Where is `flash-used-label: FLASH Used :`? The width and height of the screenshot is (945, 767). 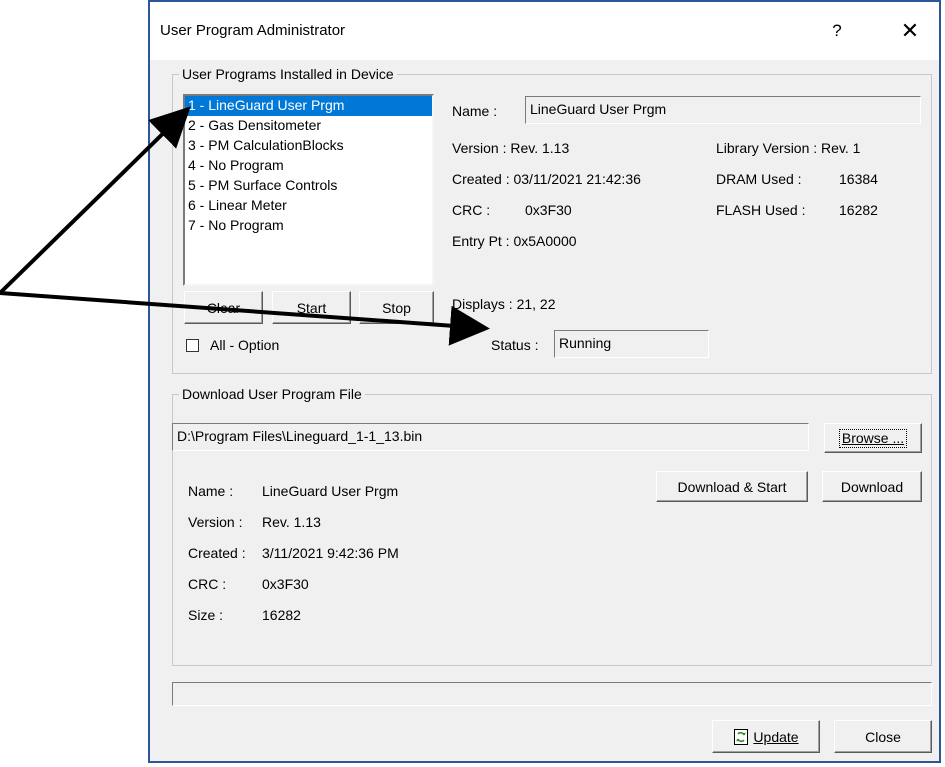 flash-used-label: FLASH Used : is located at coordinates (761, 210).